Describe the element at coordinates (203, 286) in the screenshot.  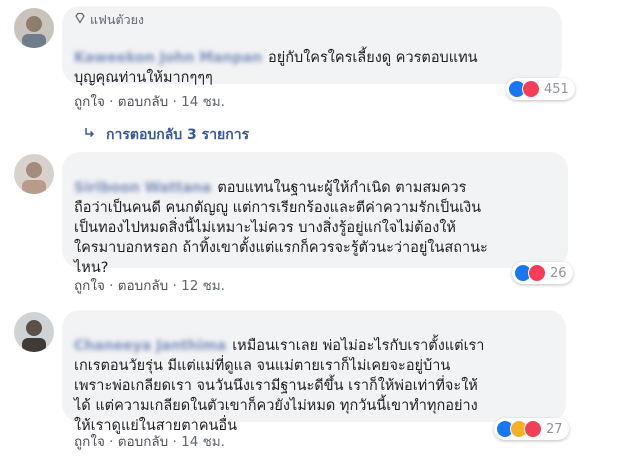
I see `timestamp: 12 ชม.` at that location.